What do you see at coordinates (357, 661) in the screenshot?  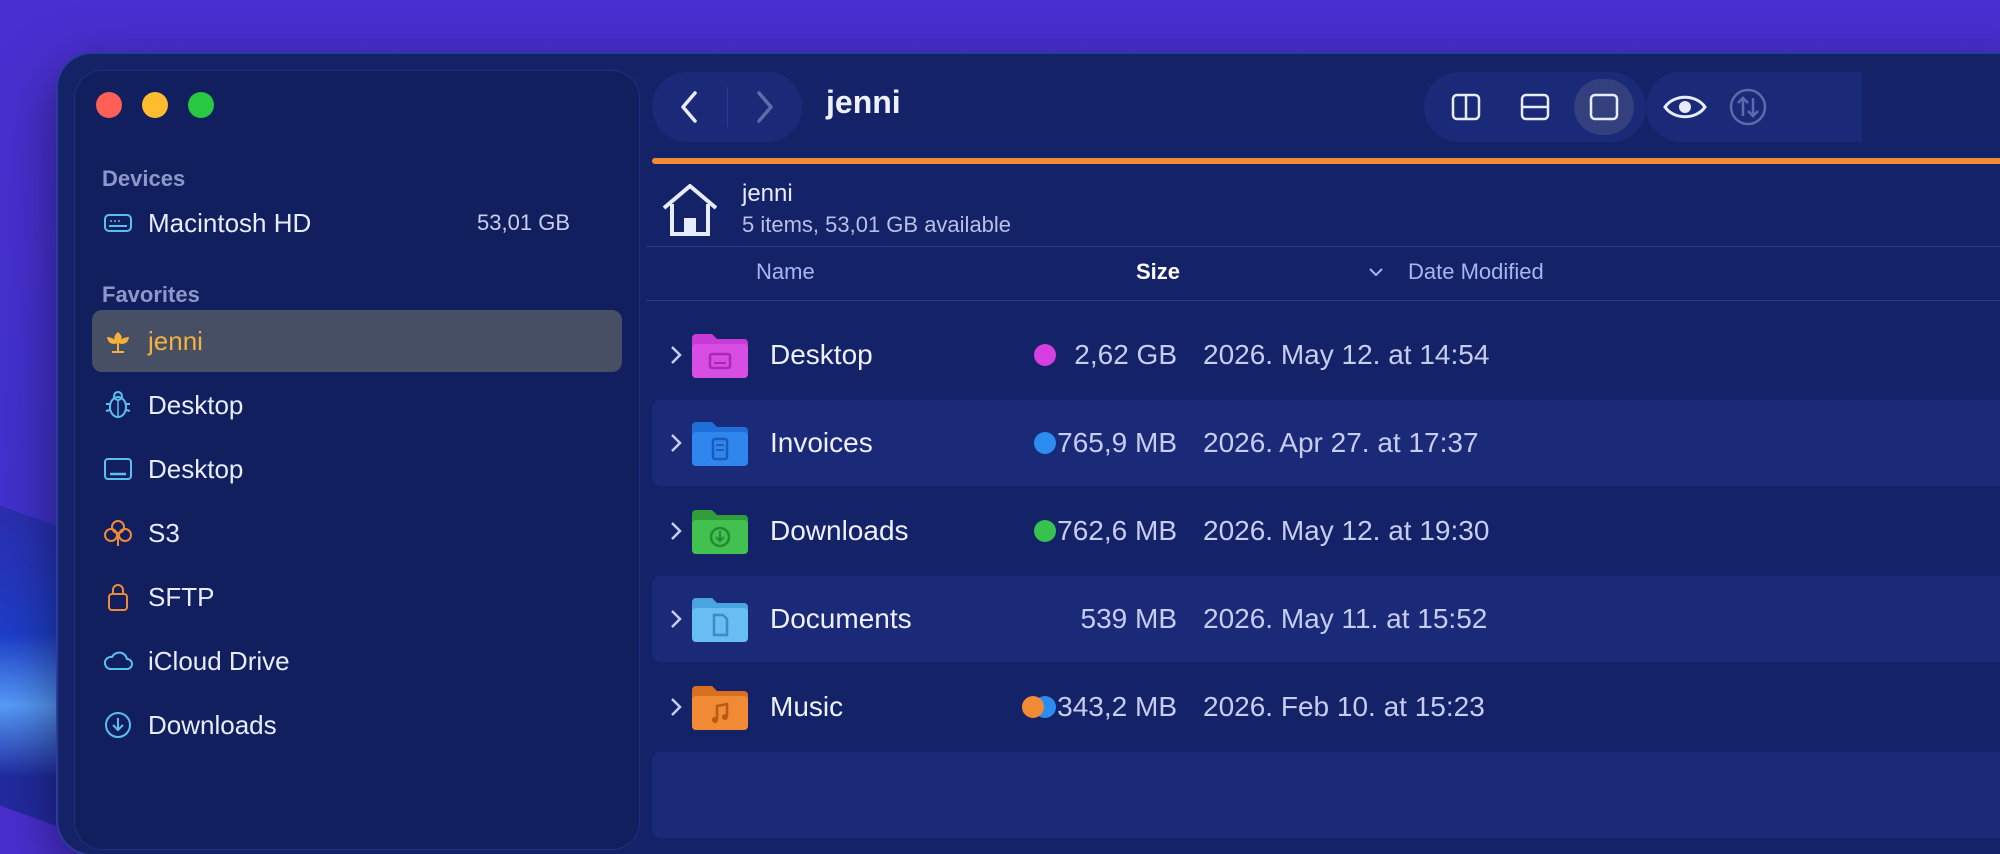 I see `sidebar-item-icloud-drive: iCloud Drive` at bounding box center [357, 661].